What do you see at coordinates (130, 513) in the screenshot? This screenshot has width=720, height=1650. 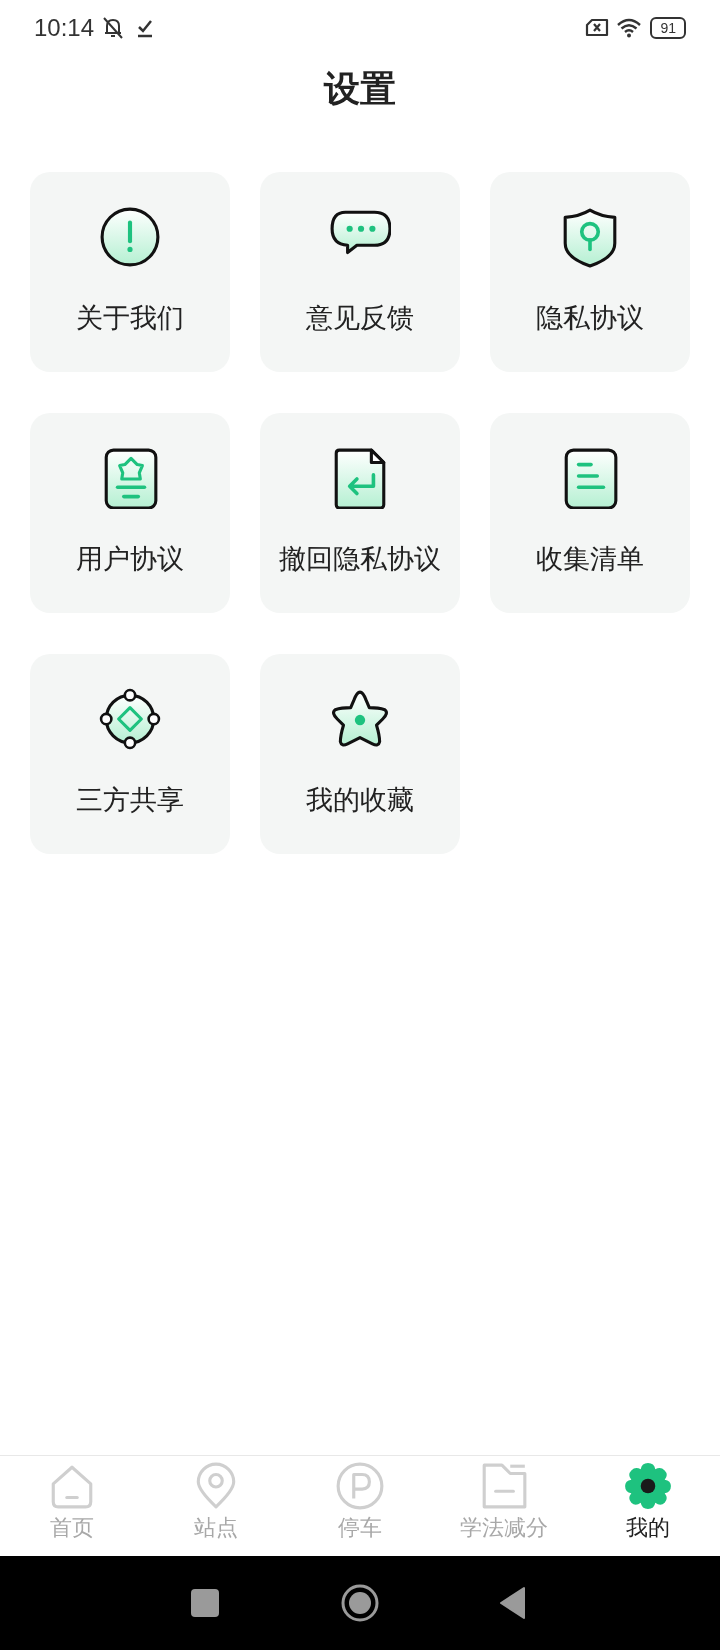 I see `settings-tile: 用户协议` at bounding box center [130, 513].